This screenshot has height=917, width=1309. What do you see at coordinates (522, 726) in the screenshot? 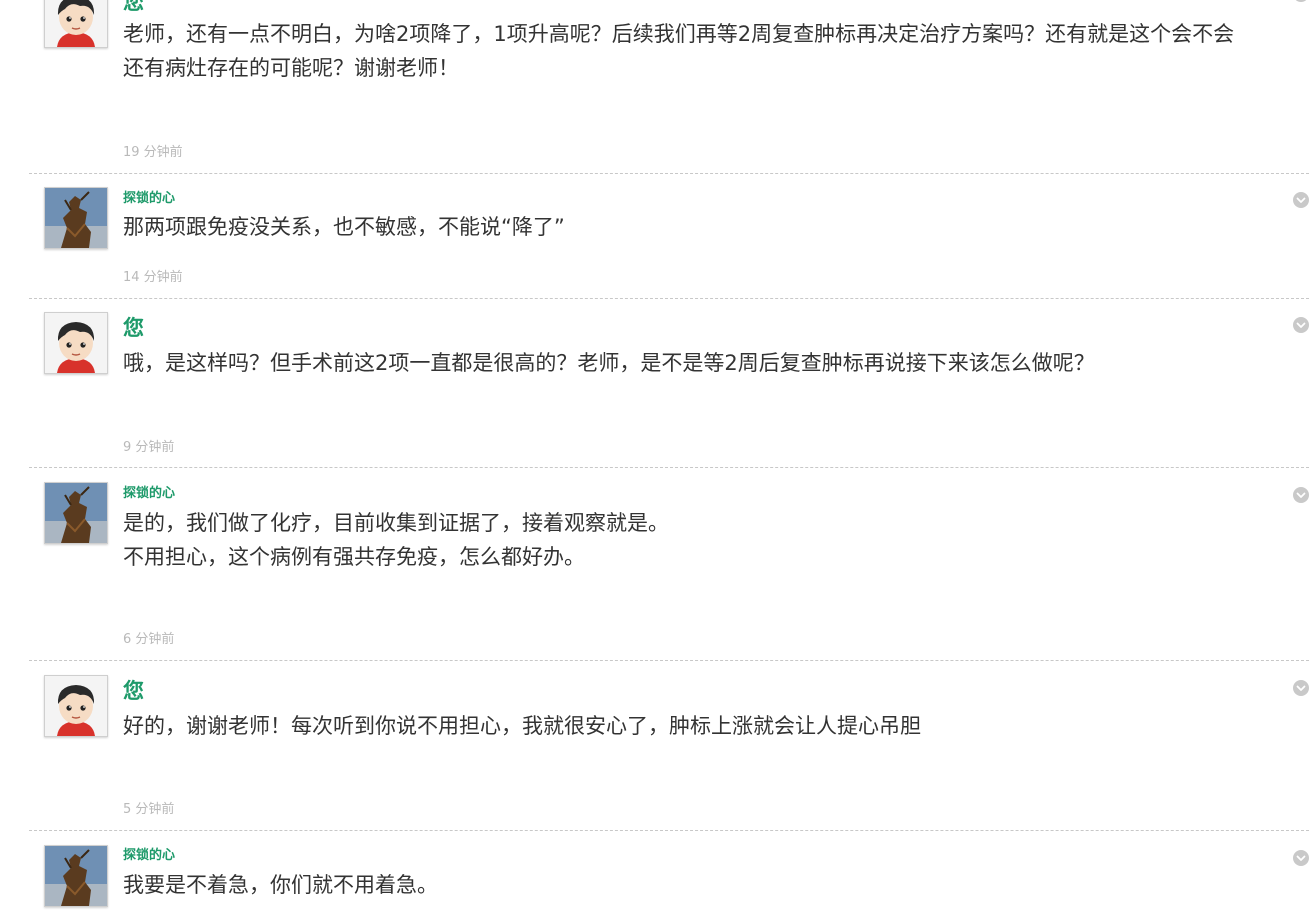
I see `message-line: 好的，谢谢老师！每次听到你说不用担心，我就很安心了，肿标上涨就会让人提心吊胆` at bounding box center [522, 726].